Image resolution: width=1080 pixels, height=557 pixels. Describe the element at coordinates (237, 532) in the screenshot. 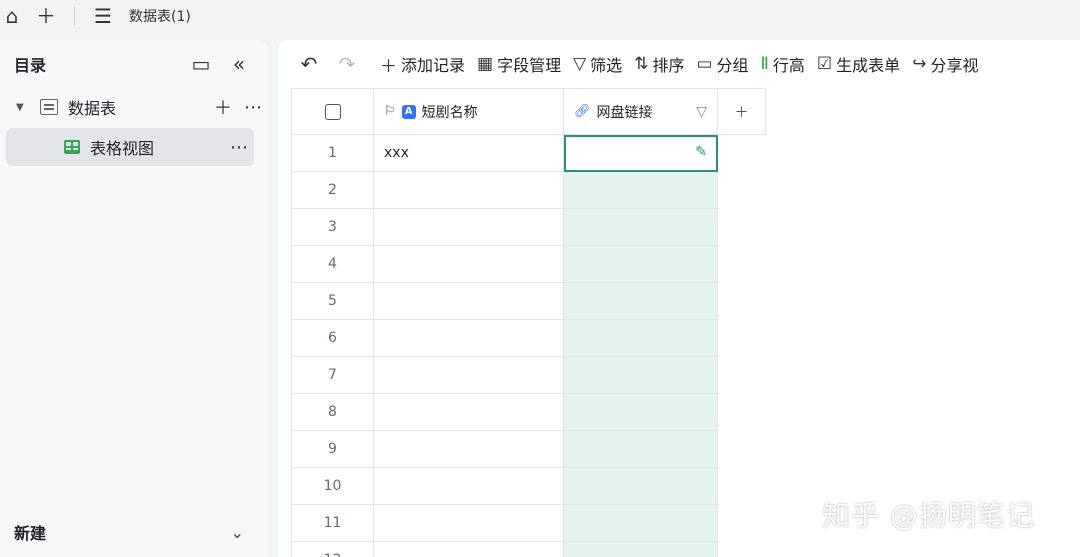

I see `chevron-down-icon: ⌄` at that location.